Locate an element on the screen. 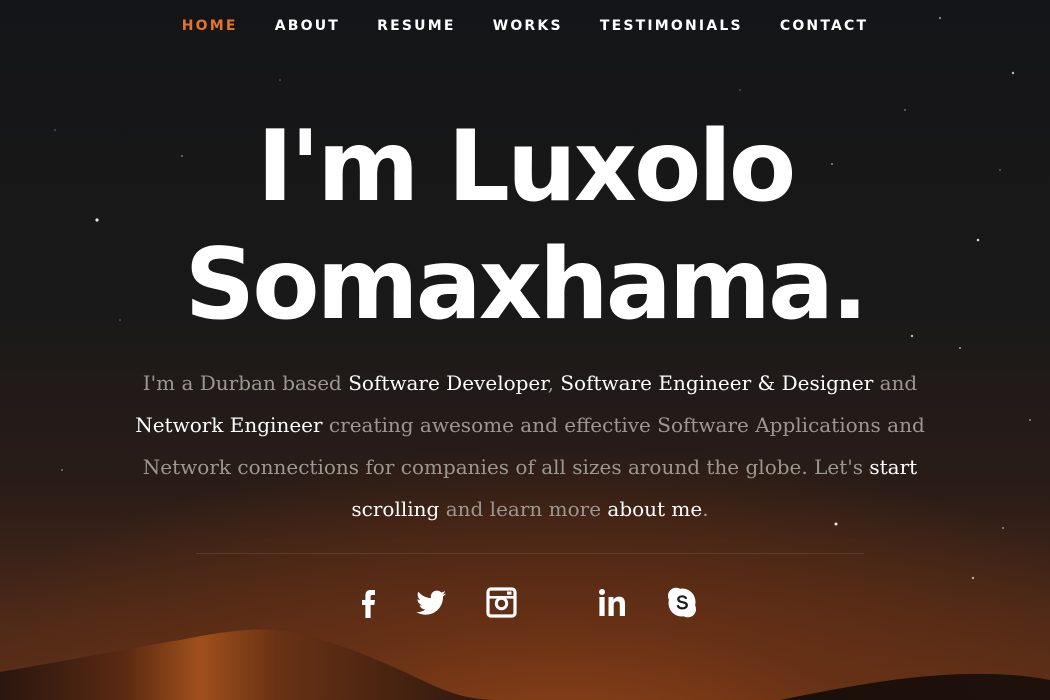 The height and width of the screenshot is (700, 1050). headline-line-2: Somaxhama. is located at coordinates (526, 285).